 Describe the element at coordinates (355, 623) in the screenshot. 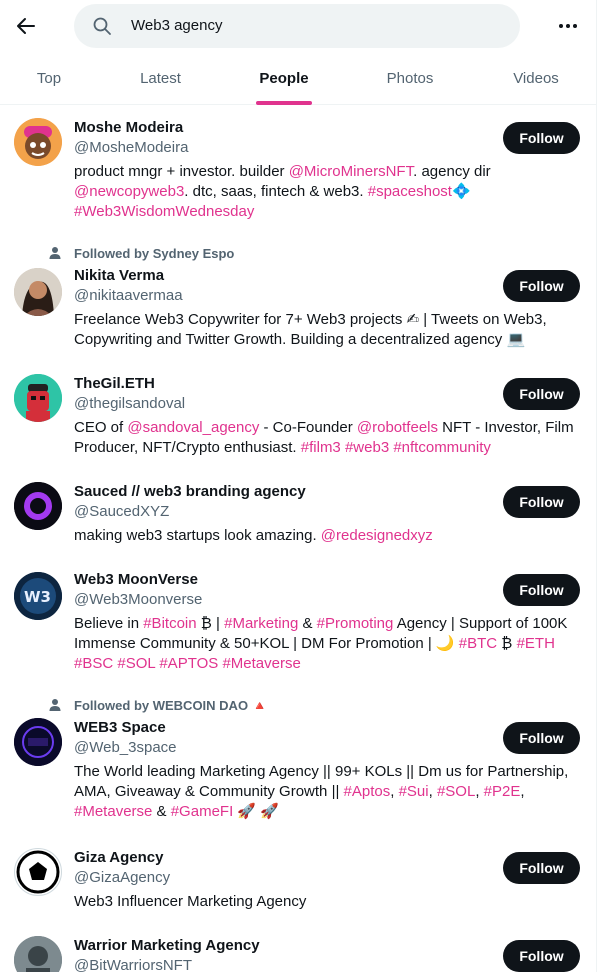

I see `hashtag-link: #Promoting` at that location.